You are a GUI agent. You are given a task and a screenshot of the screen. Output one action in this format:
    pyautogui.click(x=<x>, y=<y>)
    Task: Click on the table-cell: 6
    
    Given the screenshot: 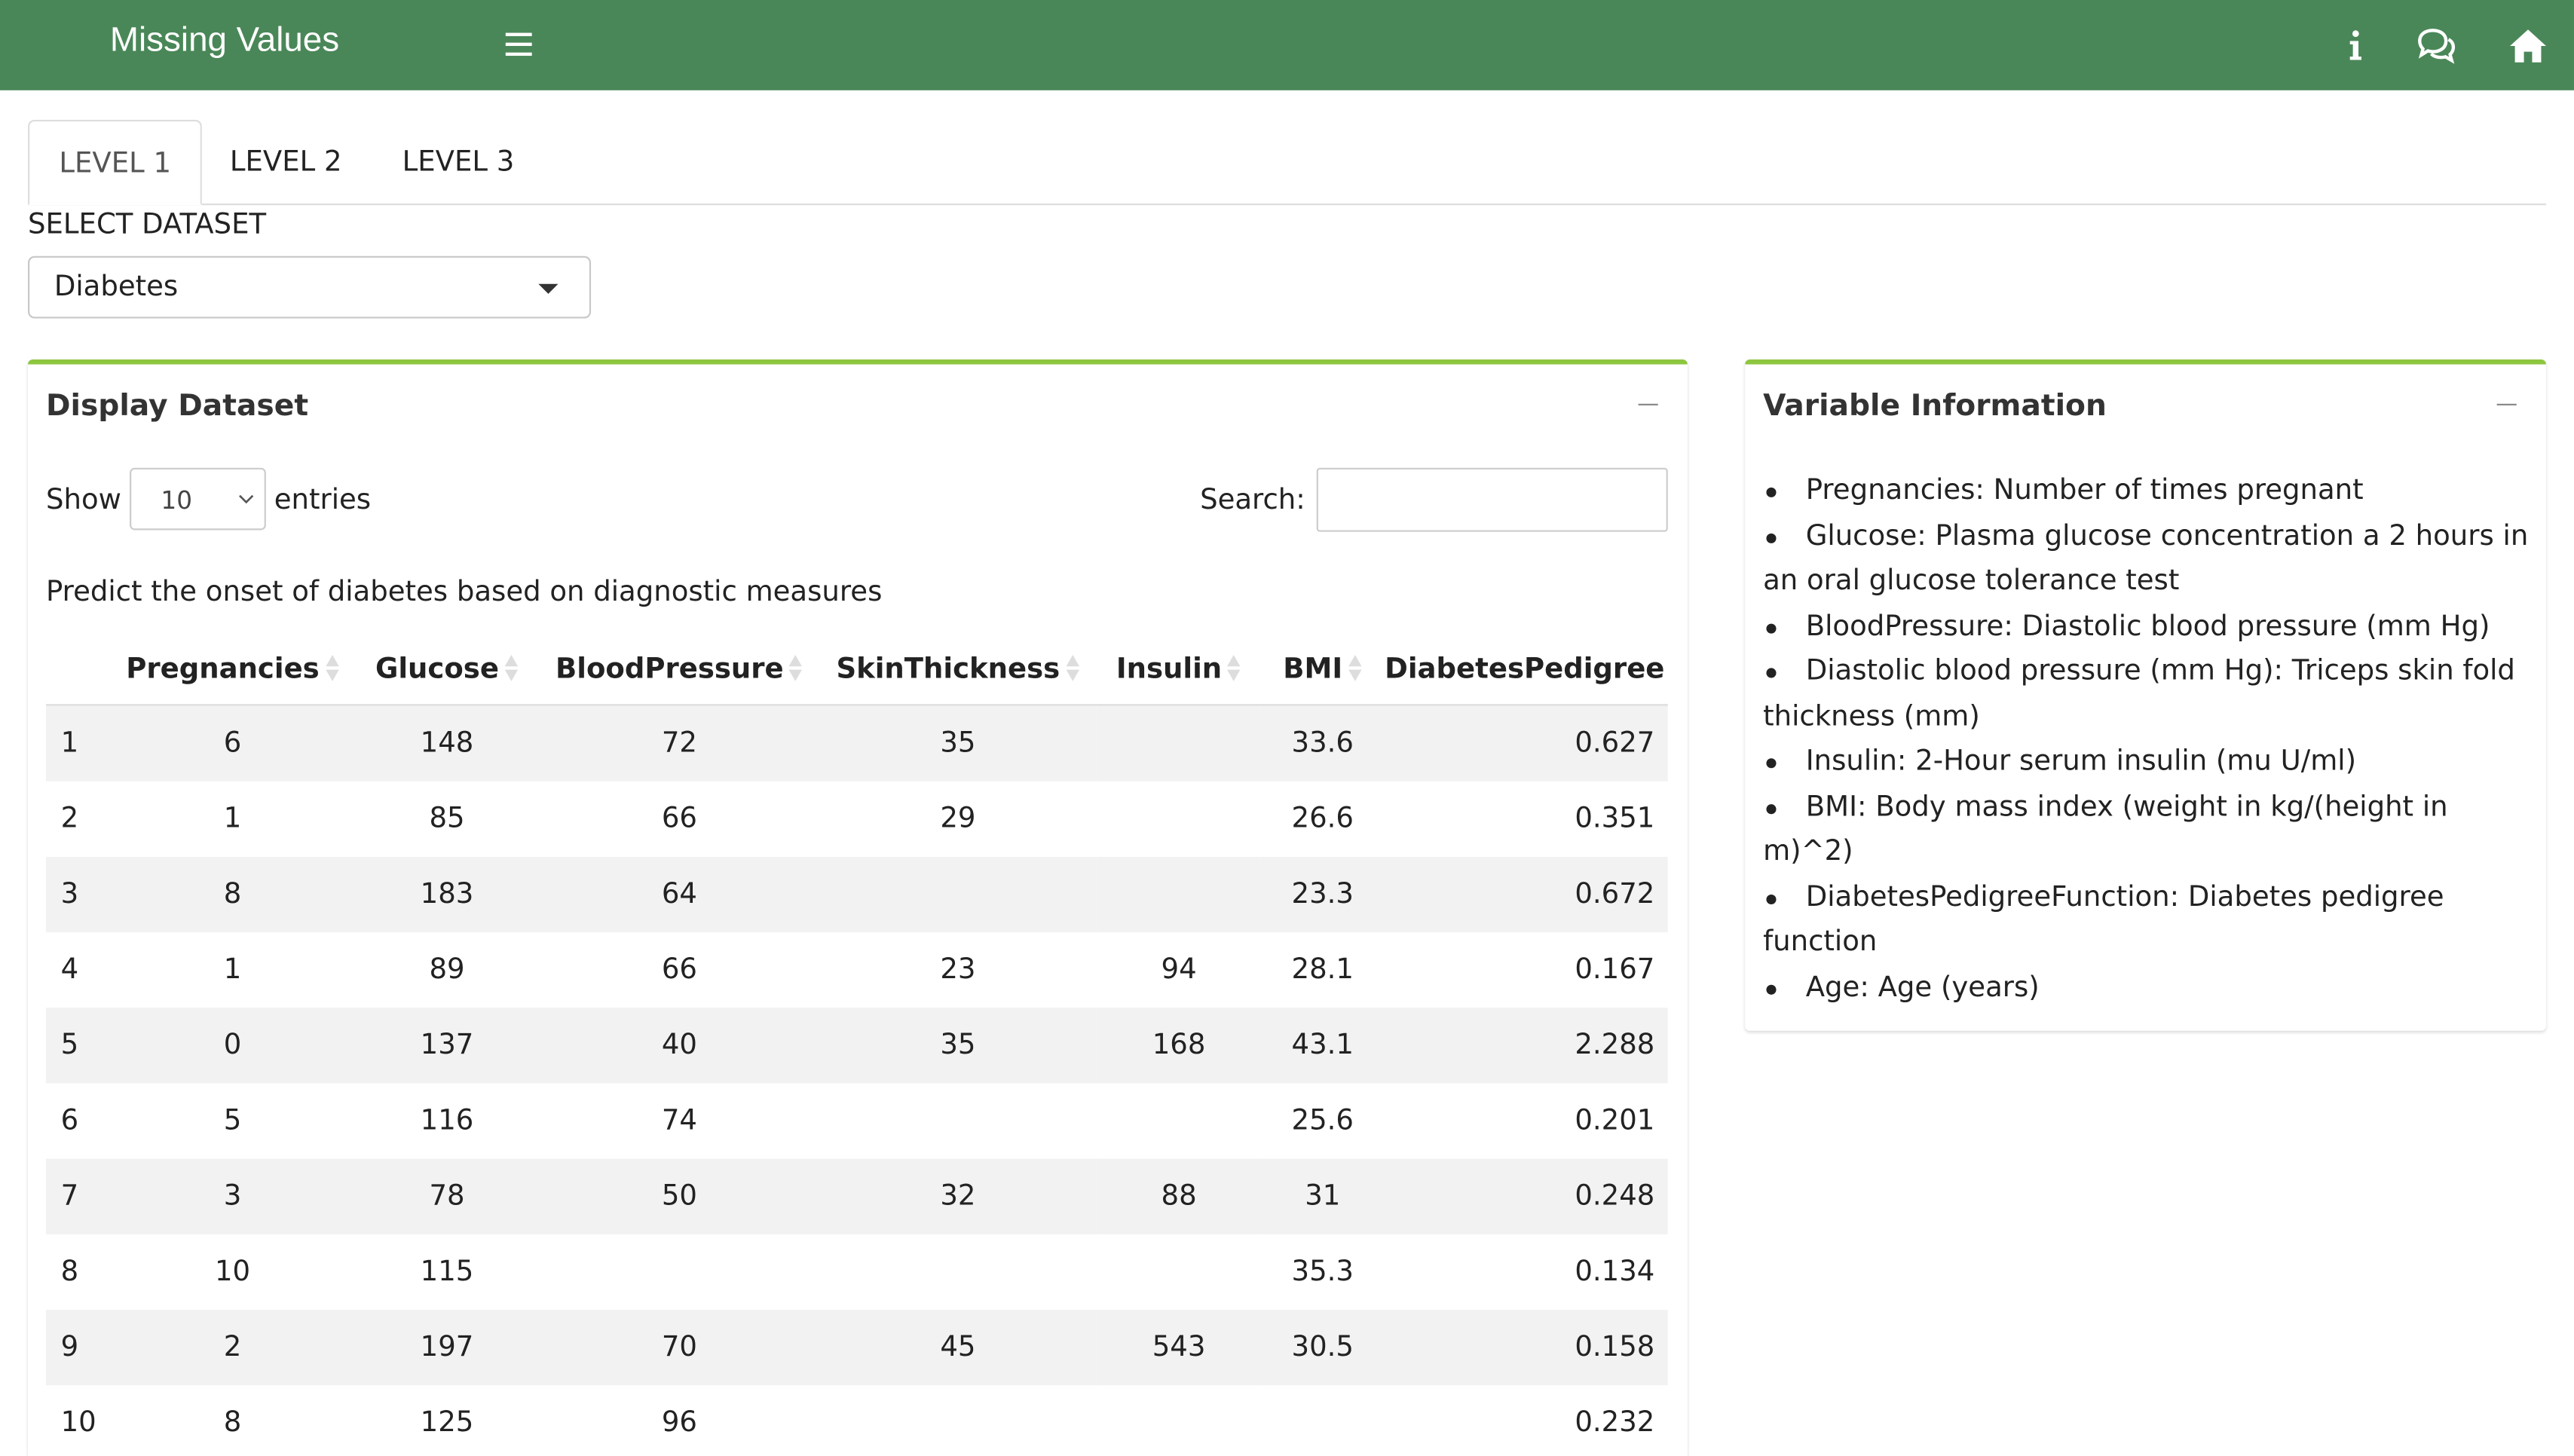 What is the action you would take?
    pyautogui.click(x=69, y=1121)
    